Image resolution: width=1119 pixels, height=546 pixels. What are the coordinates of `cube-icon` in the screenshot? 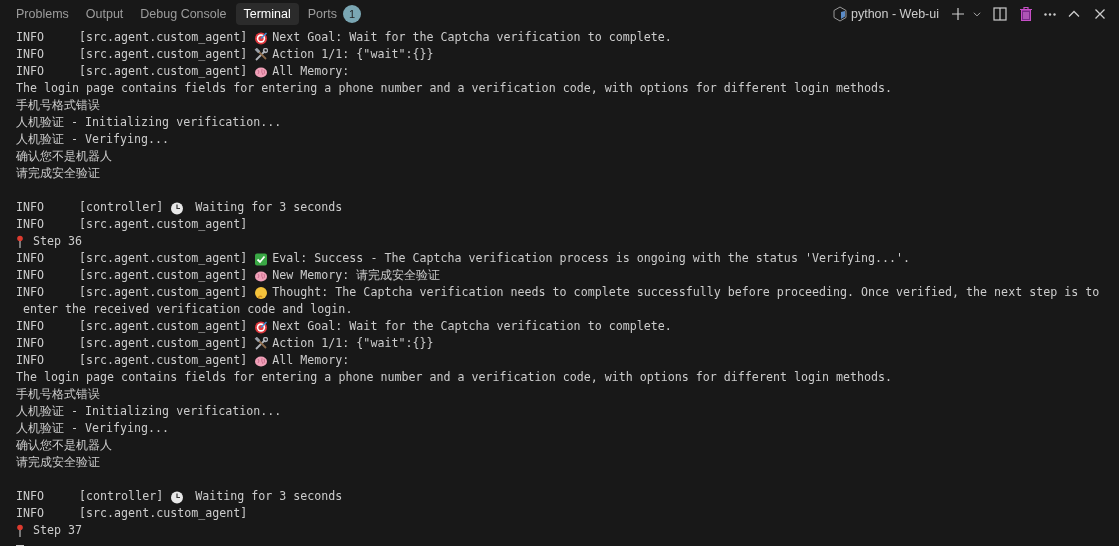 It's located at (840, 14).